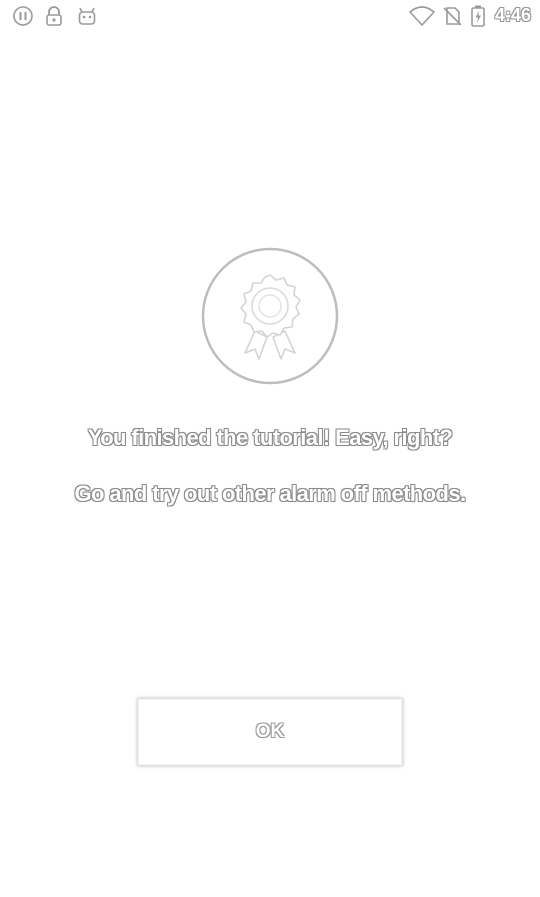 This screenshot has width=540, height=897. I want to click on lock-icon, so click(54, 16).